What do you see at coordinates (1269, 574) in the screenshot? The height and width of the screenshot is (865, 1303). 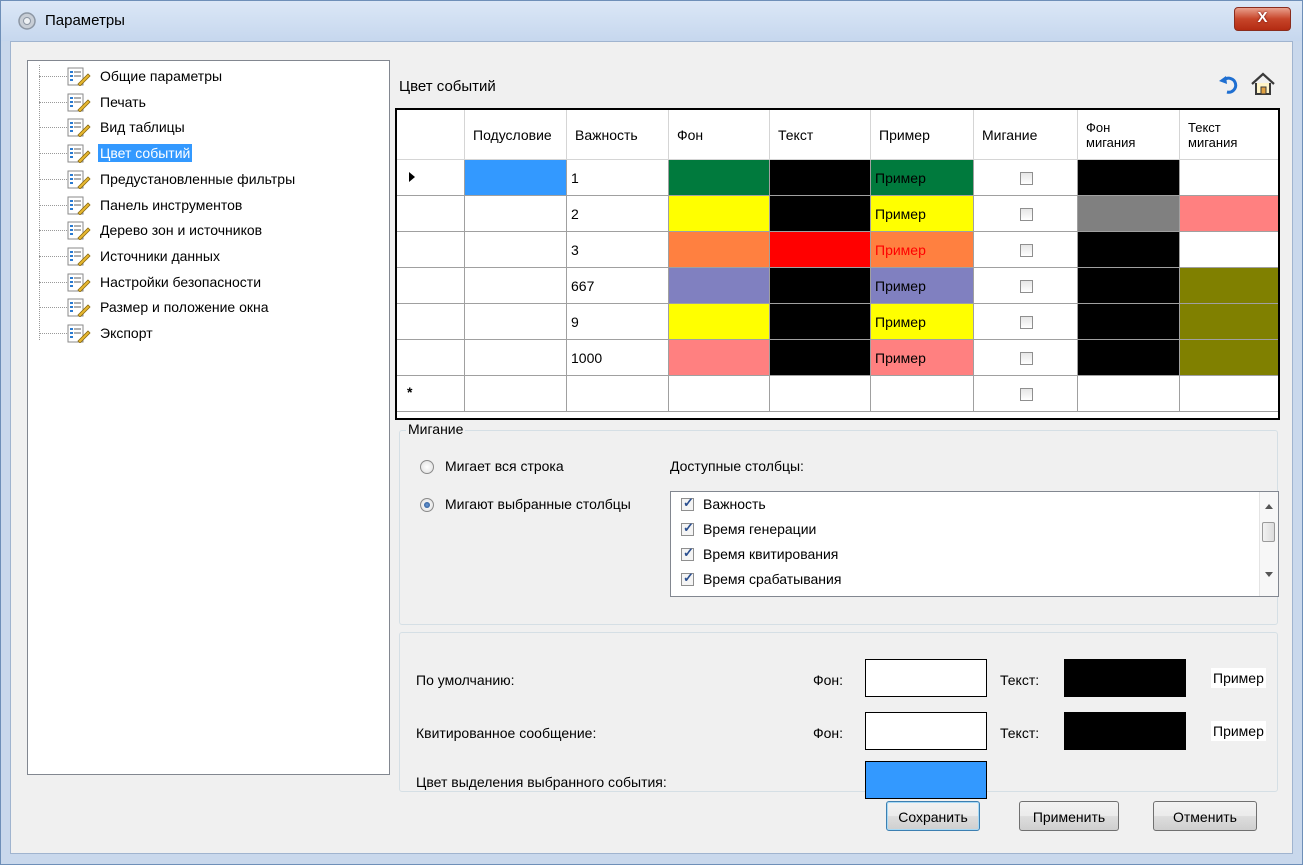 I see `scroll-down-arrow-icon` at bounding box center [1269, 574].